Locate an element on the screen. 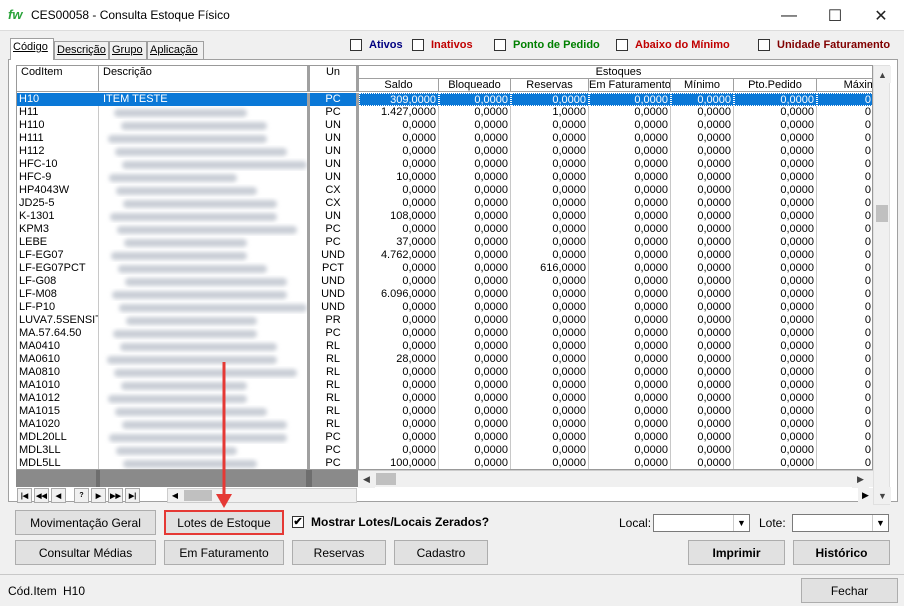  col-header-descricao: Descrição is located at coordinates (204, 79).